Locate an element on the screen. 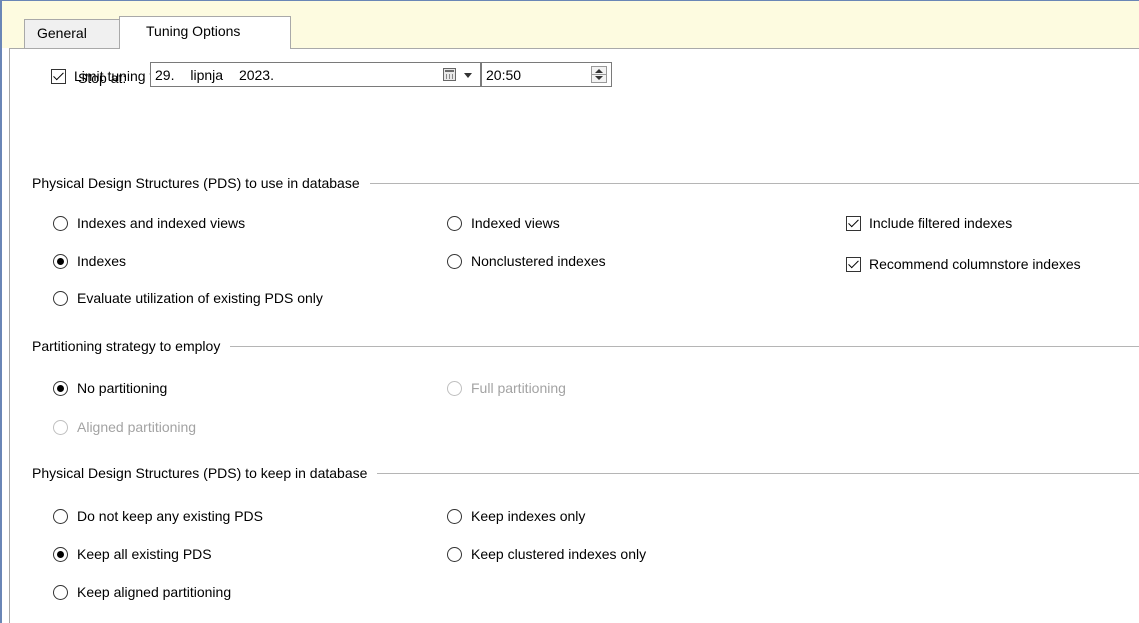 The height and width of the screenshot is (623, 1139). checkbox-label: Include filtered indexes is located at coordinates (941, 223).